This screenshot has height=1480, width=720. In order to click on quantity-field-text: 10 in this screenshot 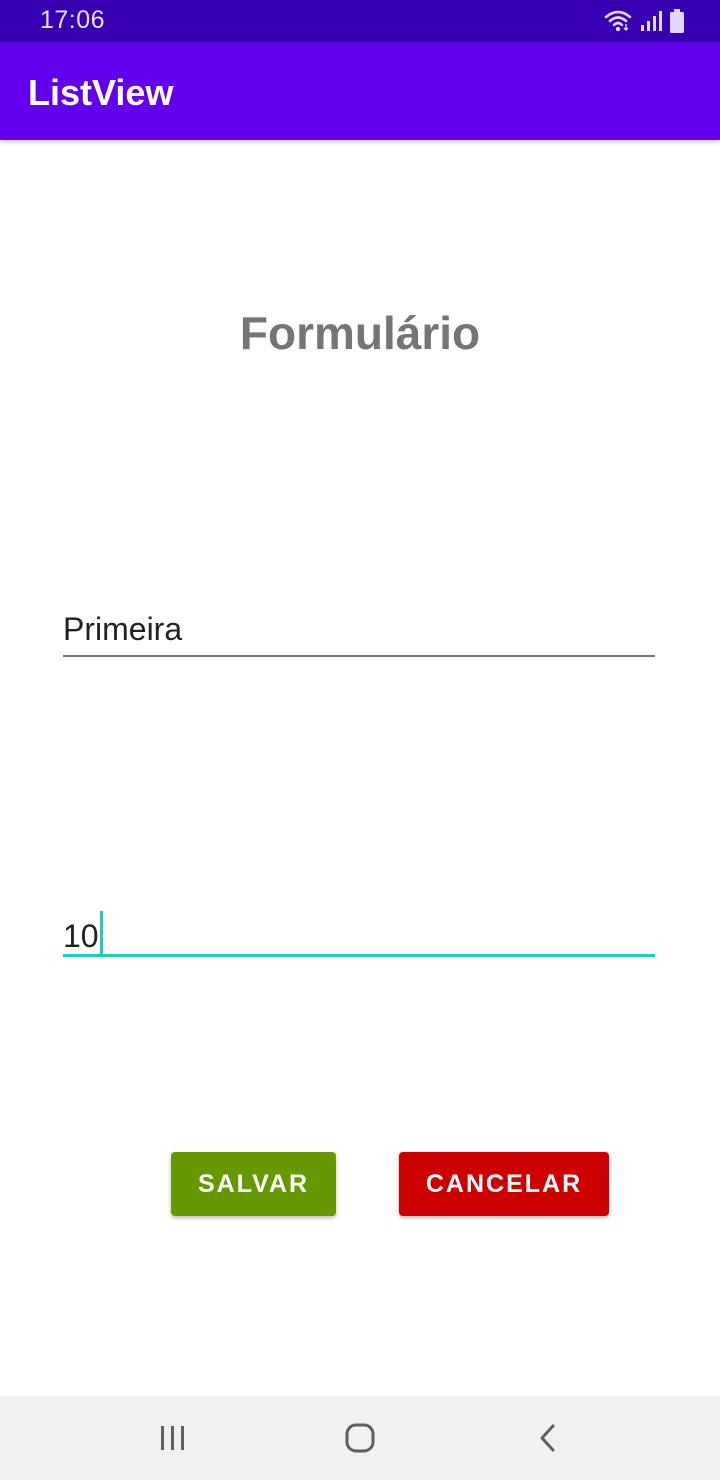, I will do `click(83, 934)`.